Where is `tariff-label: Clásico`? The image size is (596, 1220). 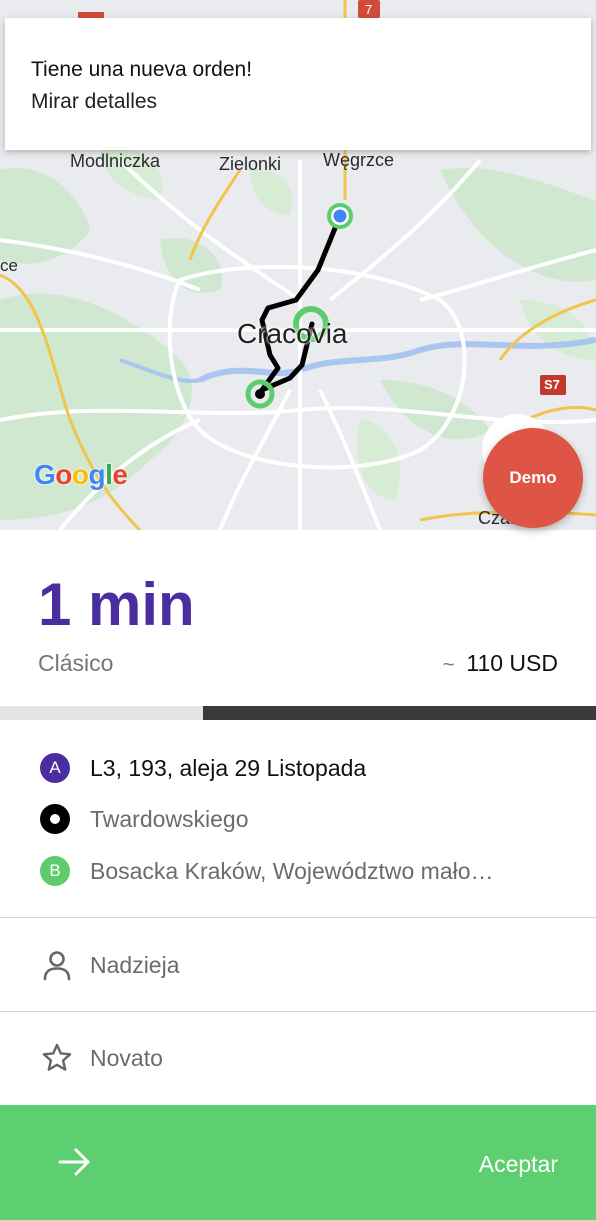
tariff-label: Clásico is located at coordinates (76, 663).